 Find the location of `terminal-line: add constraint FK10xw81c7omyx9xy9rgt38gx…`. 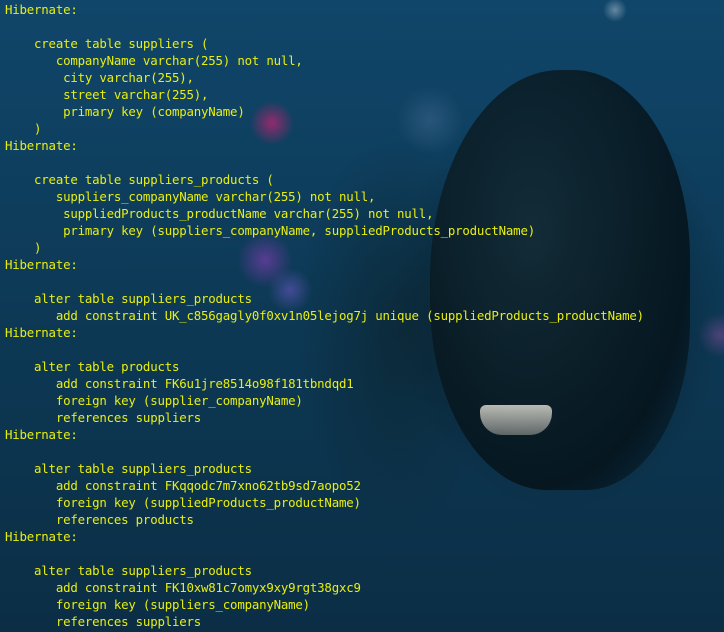

terminal-line: add constraint FK10xw81c7omyx9xy9rgt38gx… is located at coordinates (183, 587).